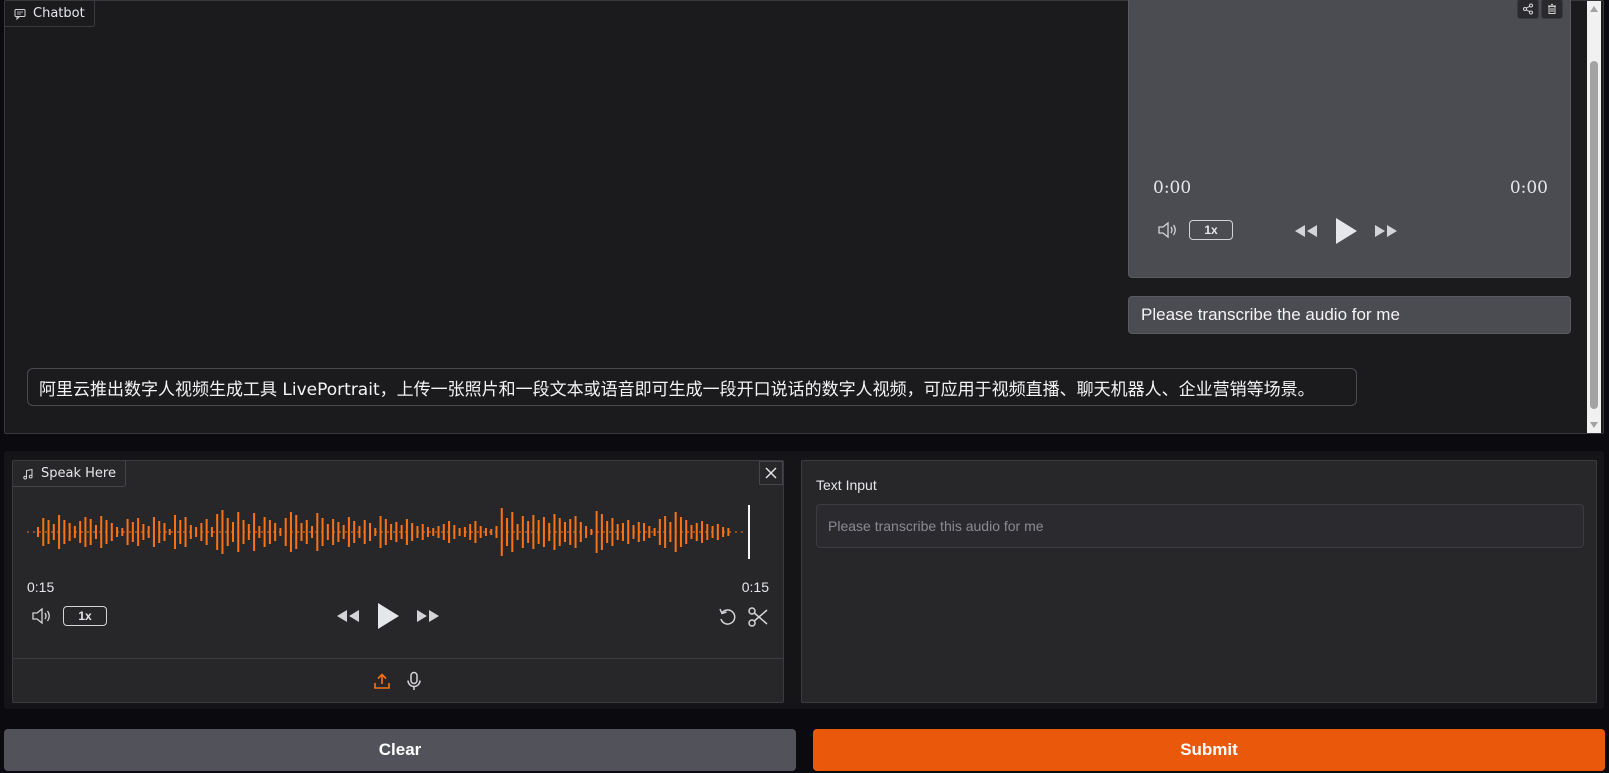 The height and width of the screenshot is (773, 1609). What do you see at coordinates (1200, 526) in the screenshot?
I see `text-input-field` at bounding box center [1200, 526].